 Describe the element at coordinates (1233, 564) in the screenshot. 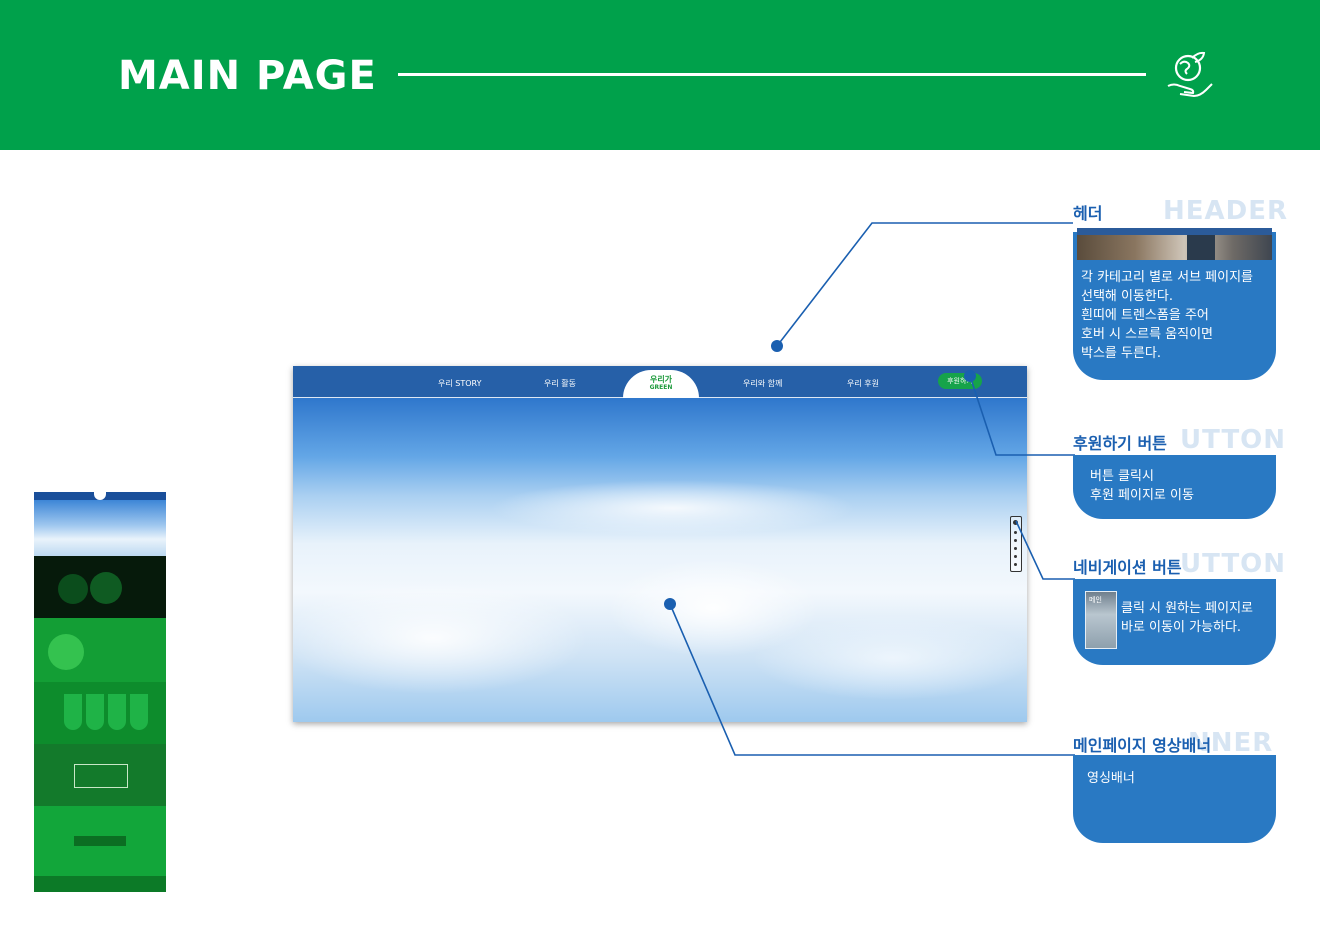

I see `navigation-ghost-label: UTTON` at that location.